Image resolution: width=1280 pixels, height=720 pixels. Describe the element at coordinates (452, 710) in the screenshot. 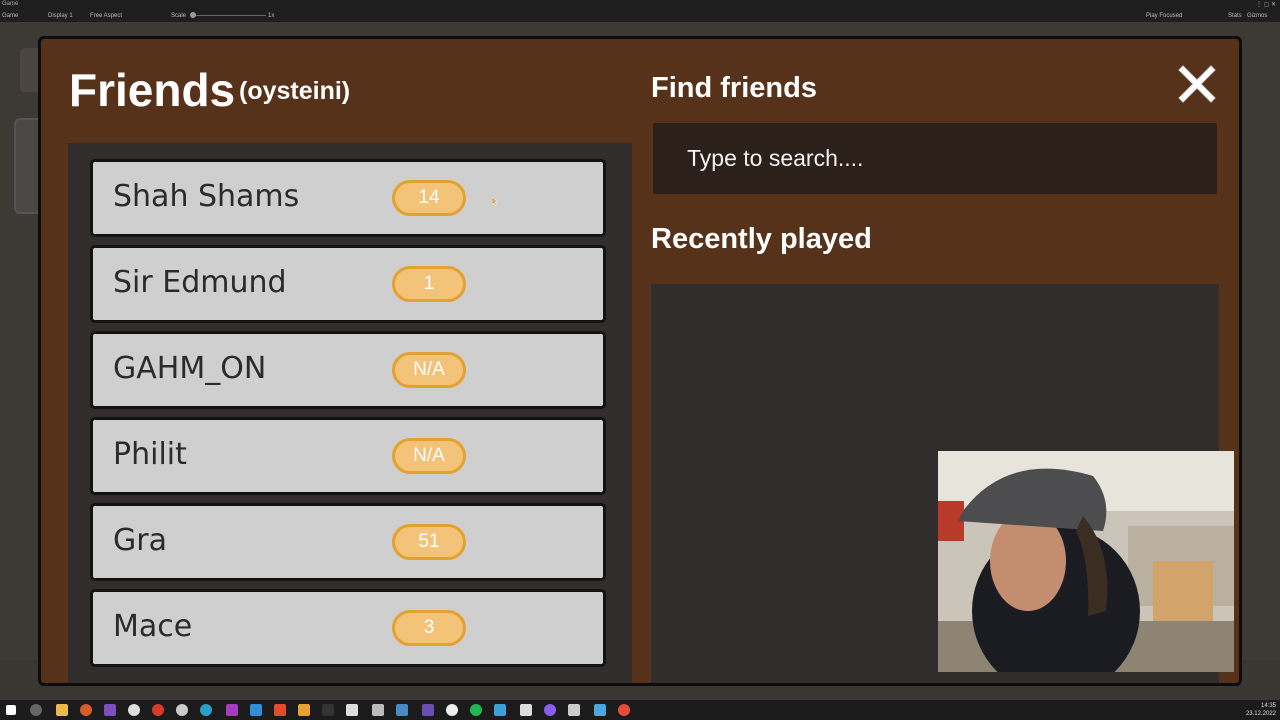

I see `github-icon` at that location.